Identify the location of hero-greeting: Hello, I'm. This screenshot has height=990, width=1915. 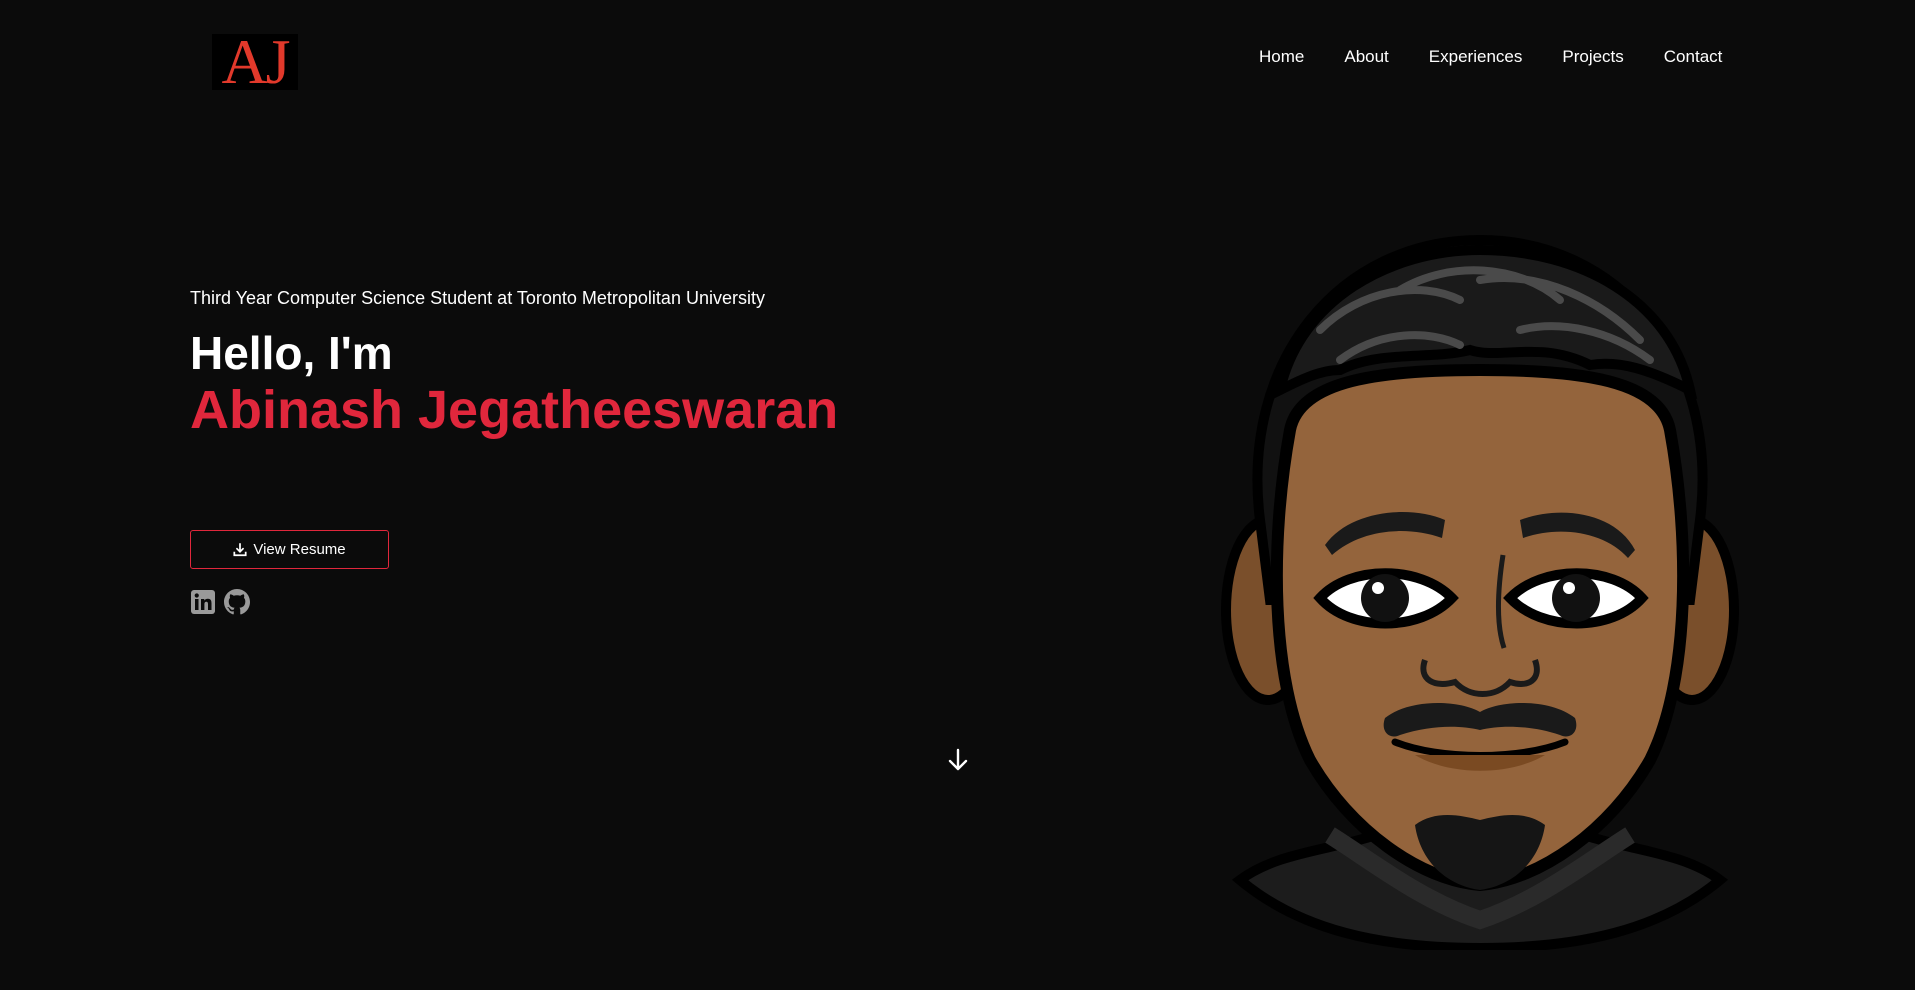
(291, 353).